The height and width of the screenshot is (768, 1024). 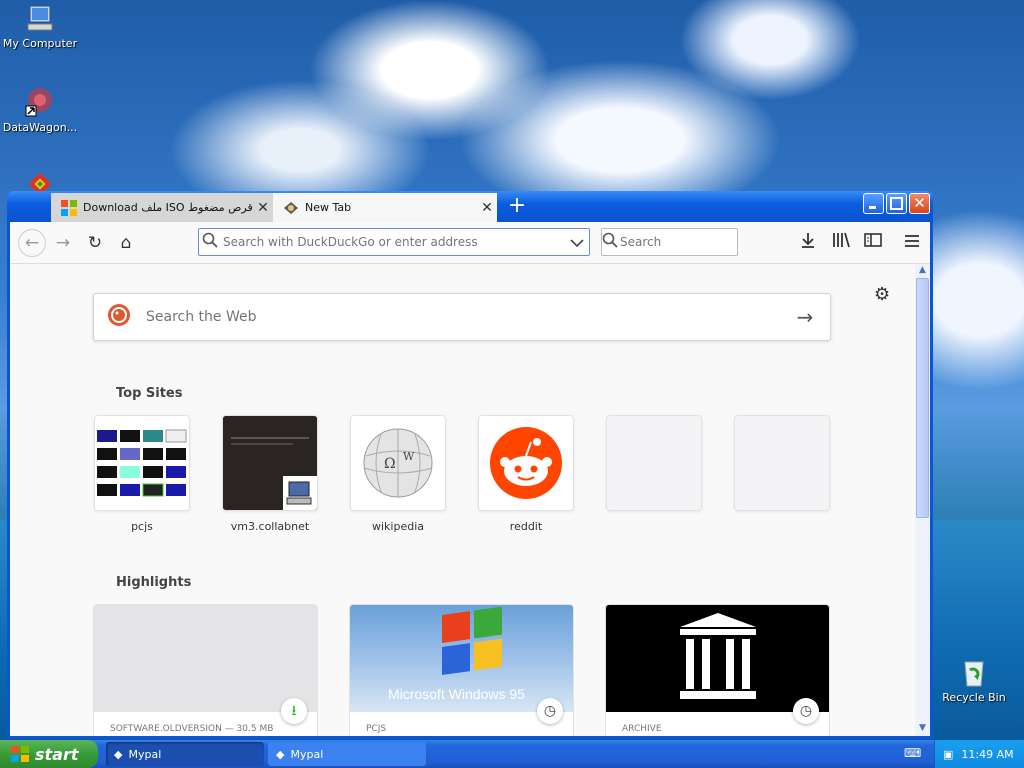 I want to click on highlight-card-pcjs: Microsoft Windows 95 PCJS ◷, so click(x=461, y=670).